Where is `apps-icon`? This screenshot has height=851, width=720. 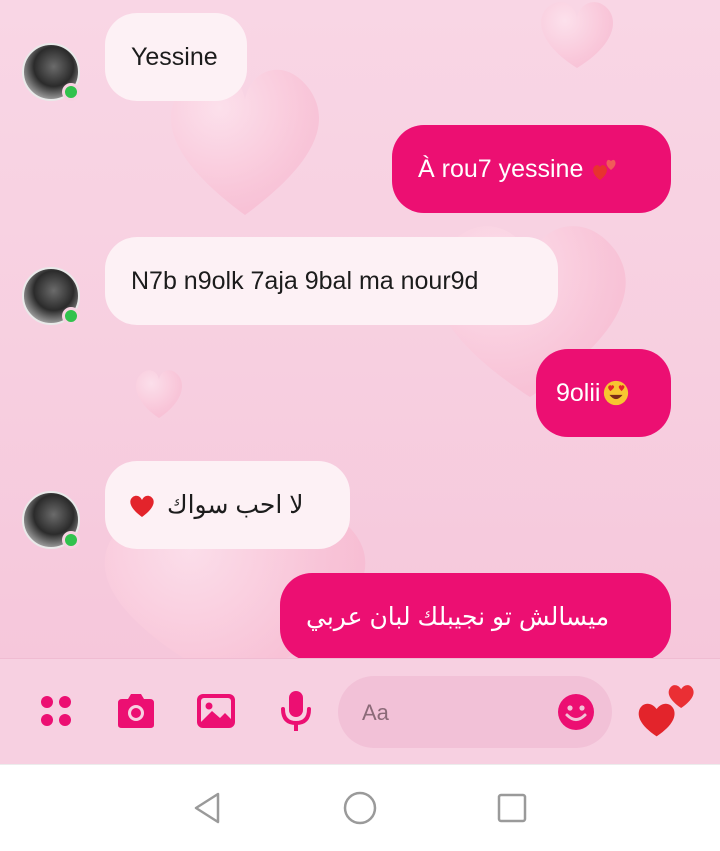 apps-icon is located at coordinates (56, 711).